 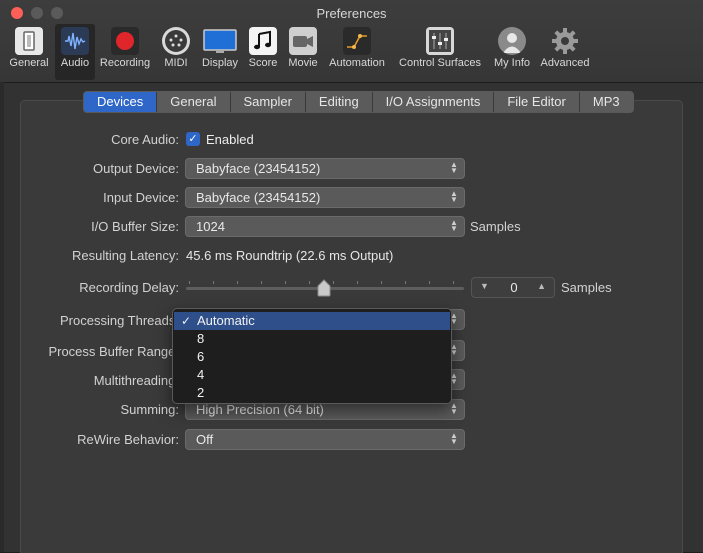 What do you see at coordinates (325, 168) in the screenshot?
I see `output-device-popup: Babyface (23454152) ▲ ▼` at bounding box center [325, 168].